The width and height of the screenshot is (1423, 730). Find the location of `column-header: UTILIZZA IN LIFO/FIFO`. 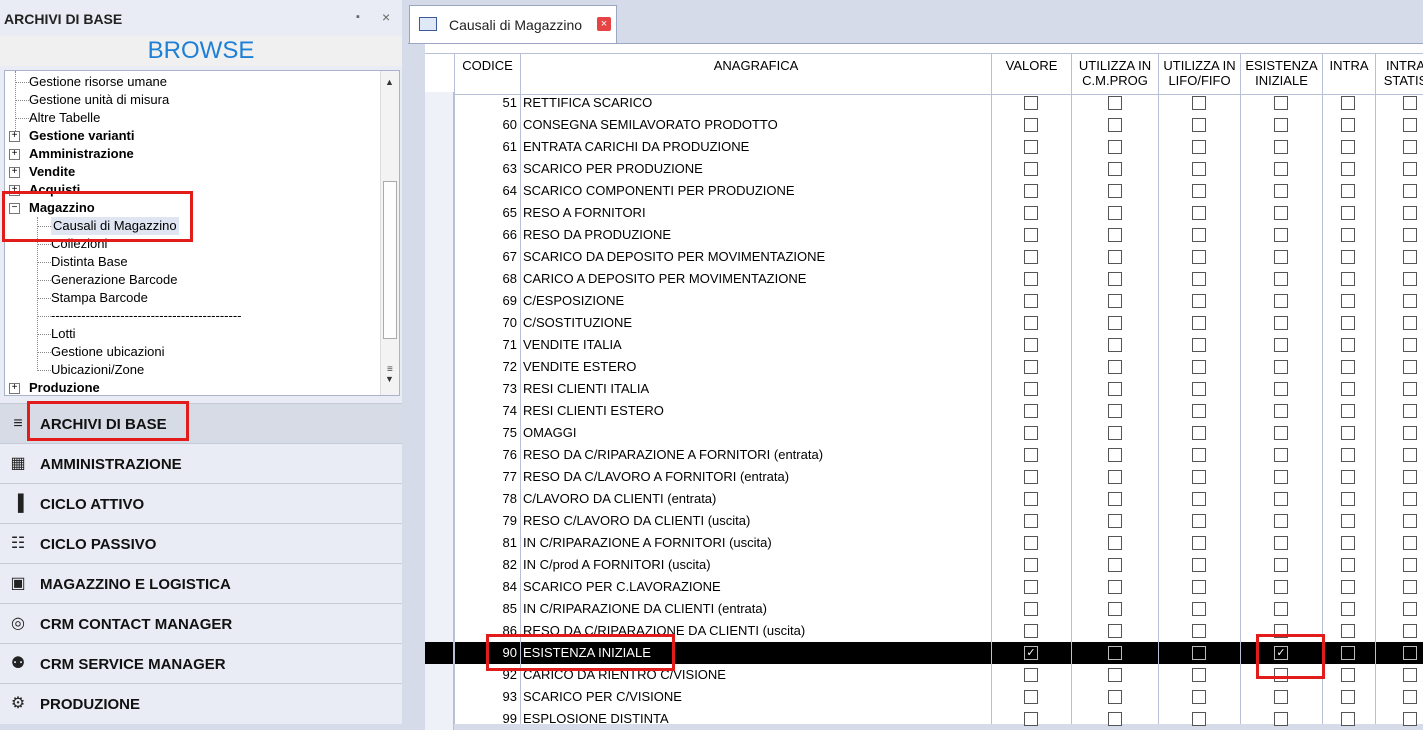

column-header: UTILIZZA IN LIFO/FIFO is located at coordinates (1199, 74).